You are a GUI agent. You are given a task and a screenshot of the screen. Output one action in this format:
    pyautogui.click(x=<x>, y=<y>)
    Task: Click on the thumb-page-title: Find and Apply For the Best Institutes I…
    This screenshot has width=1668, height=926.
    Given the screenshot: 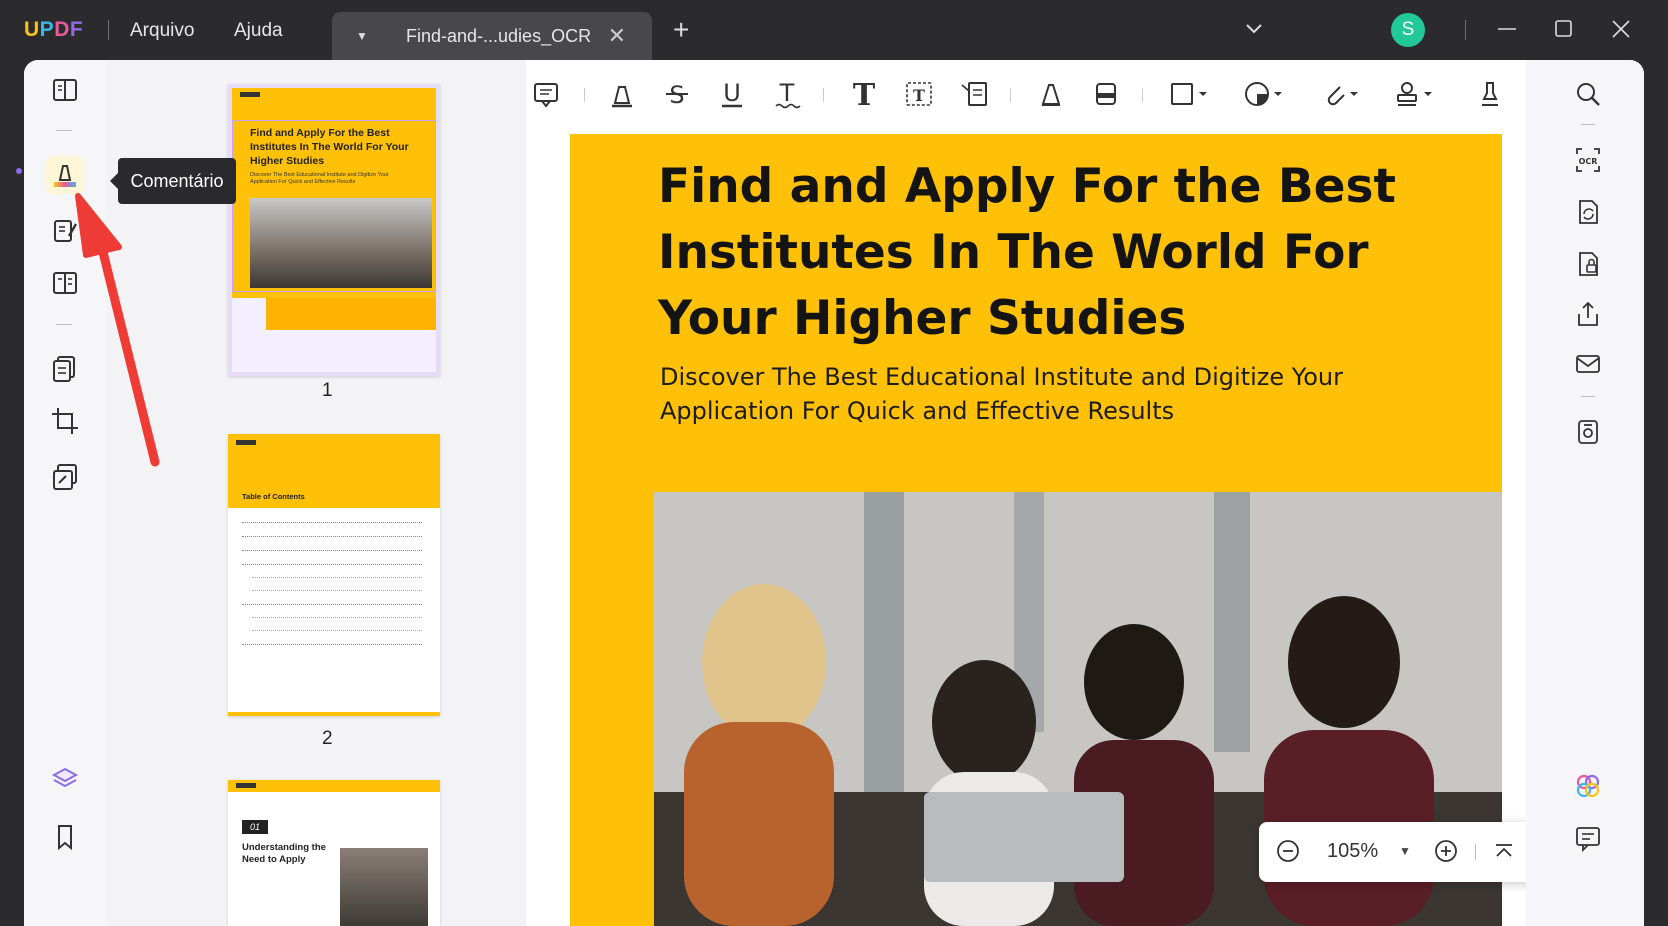 What is the action you would take?
    pyautogui.click(x=329, y=147)
    